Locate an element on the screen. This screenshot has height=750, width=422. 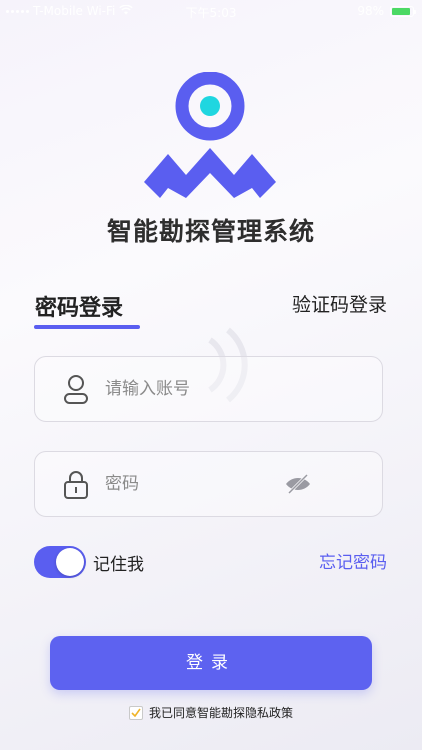
login-button: 登录 is located at coordinates (211, 663).